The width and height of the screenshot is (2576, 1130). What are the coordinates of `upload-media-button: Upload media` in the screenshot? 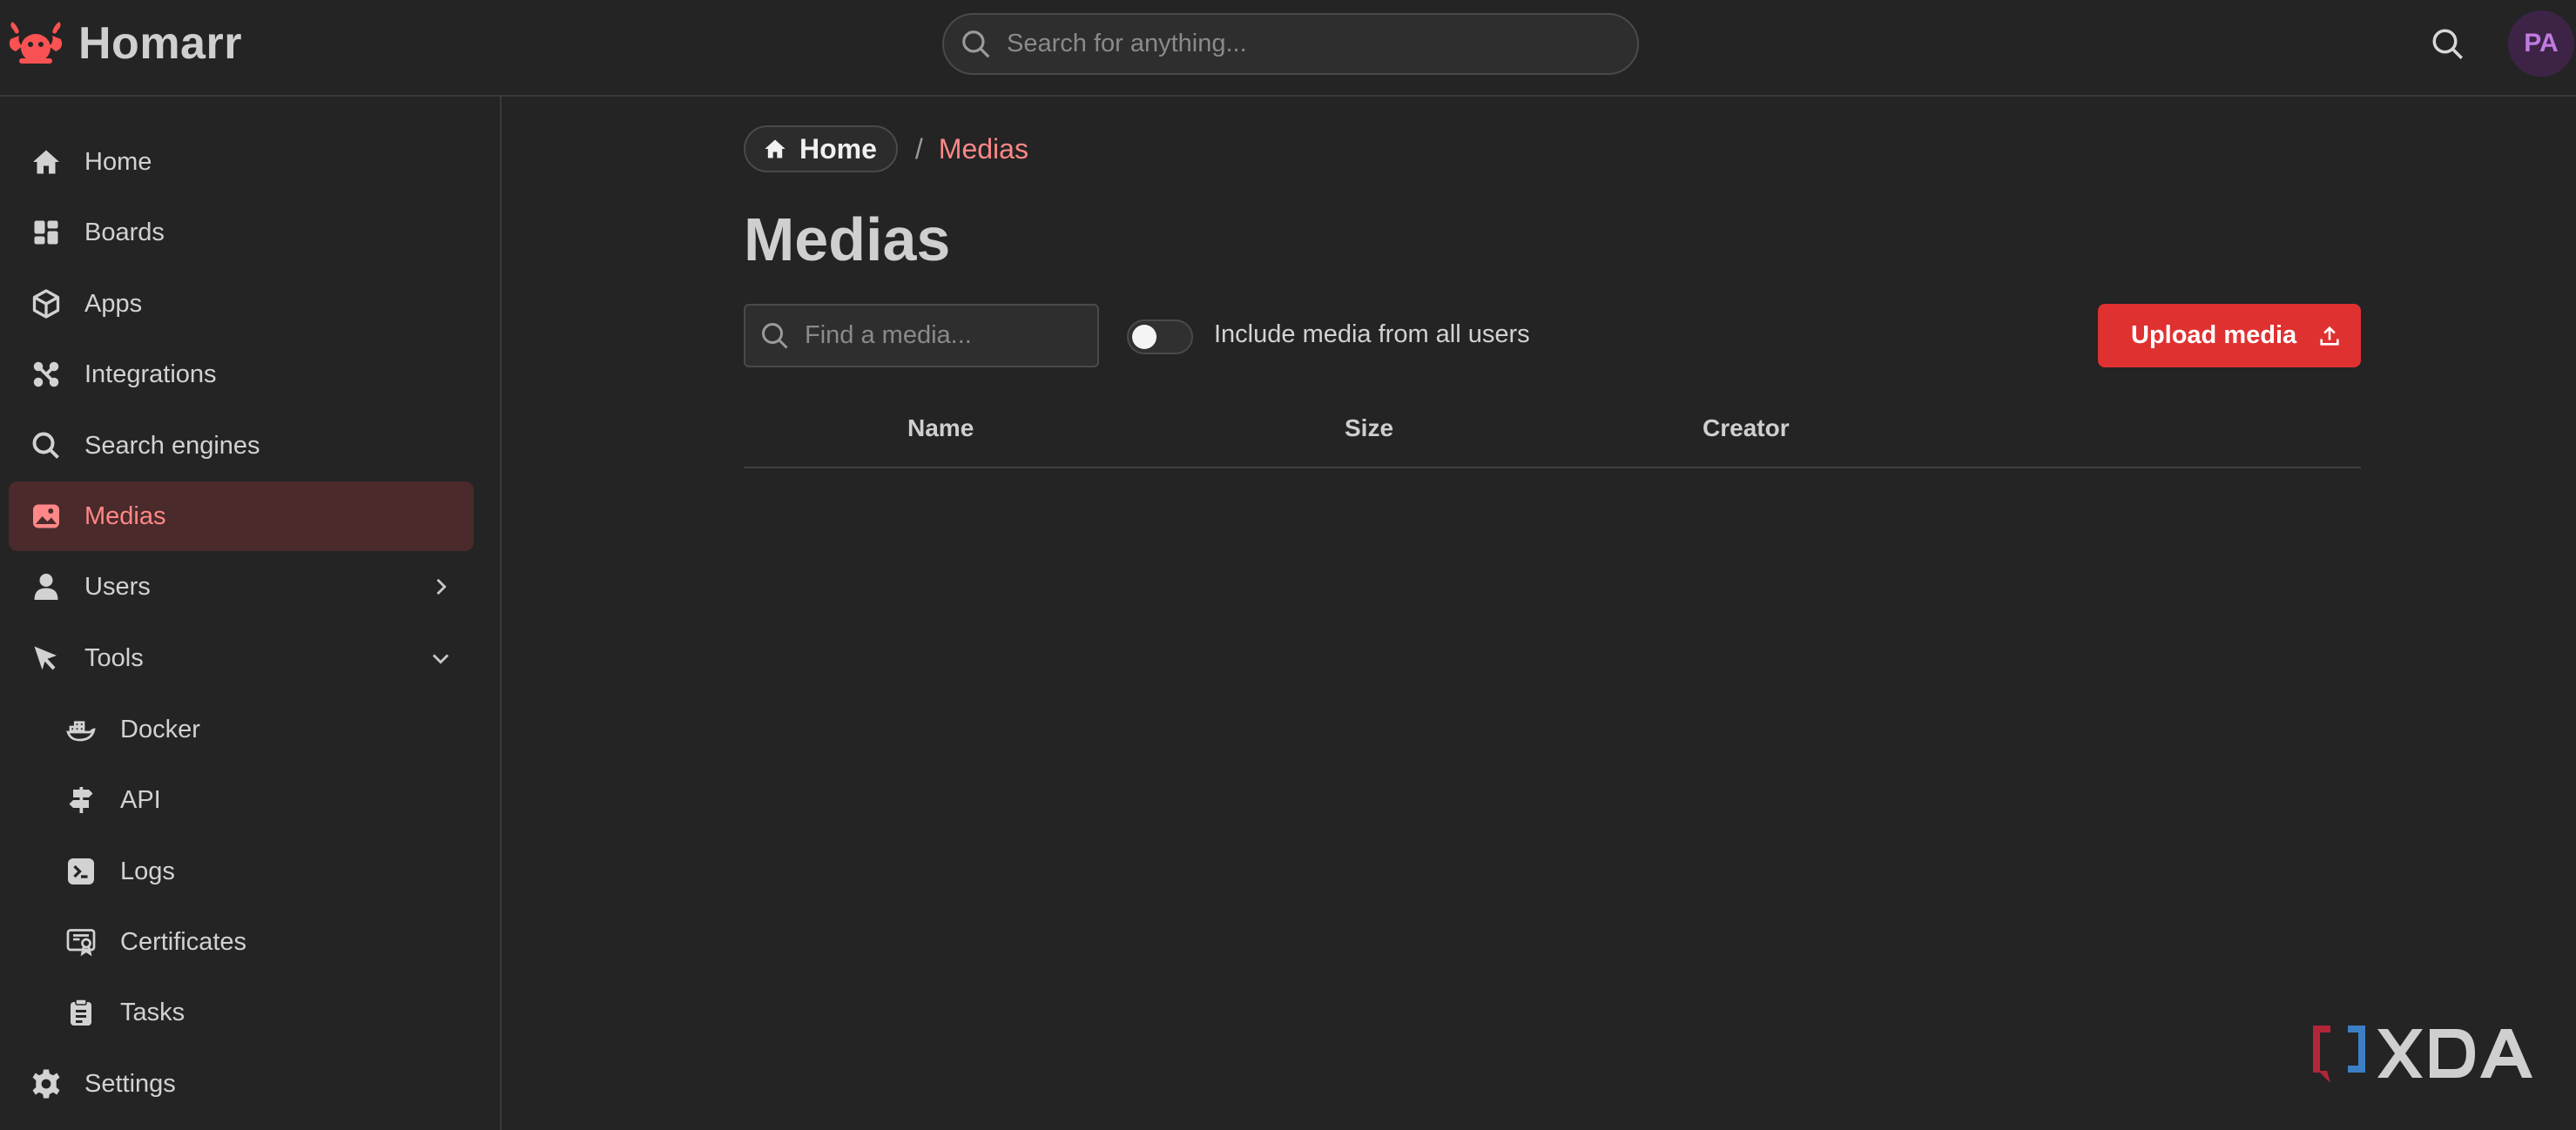 It's located at (2229, 335).